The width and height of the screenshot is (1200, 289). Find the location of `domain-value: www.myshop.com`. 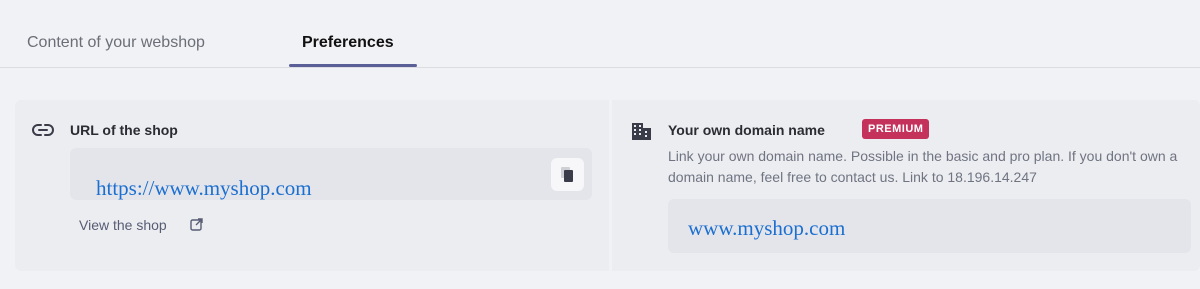

domain-value: www.myshop.com is located at coordinates (767, 228).